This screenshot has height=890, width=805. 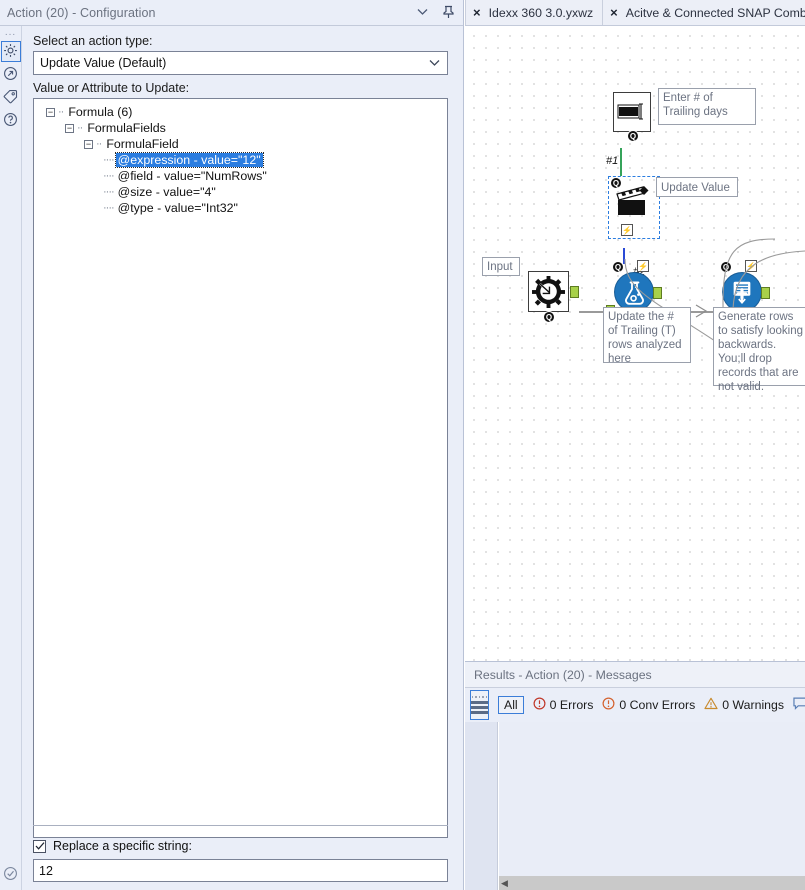 I want to click on configuration-titlebar: Action (20) - Configuration, so click(x=231, y=13).